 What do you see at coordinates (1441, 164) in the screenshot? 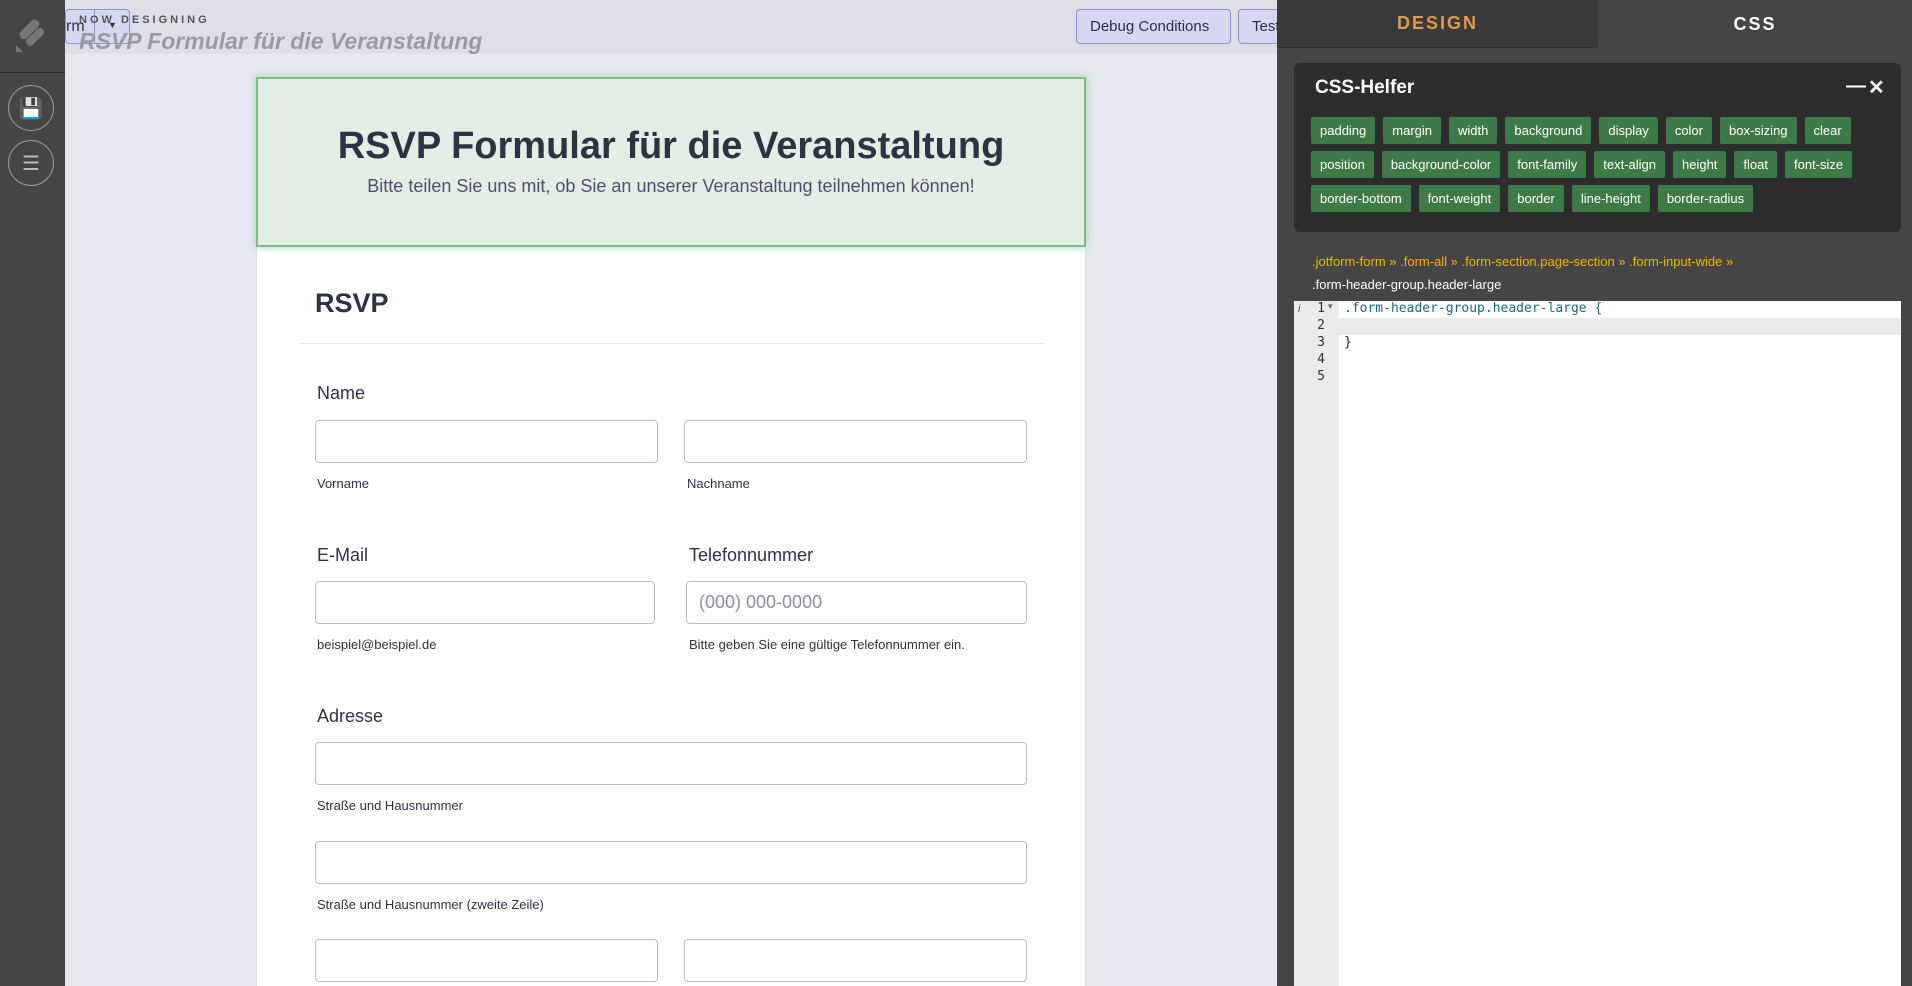
I see `css-chip-background-color: background-color` at bounding box center [1441, 164].